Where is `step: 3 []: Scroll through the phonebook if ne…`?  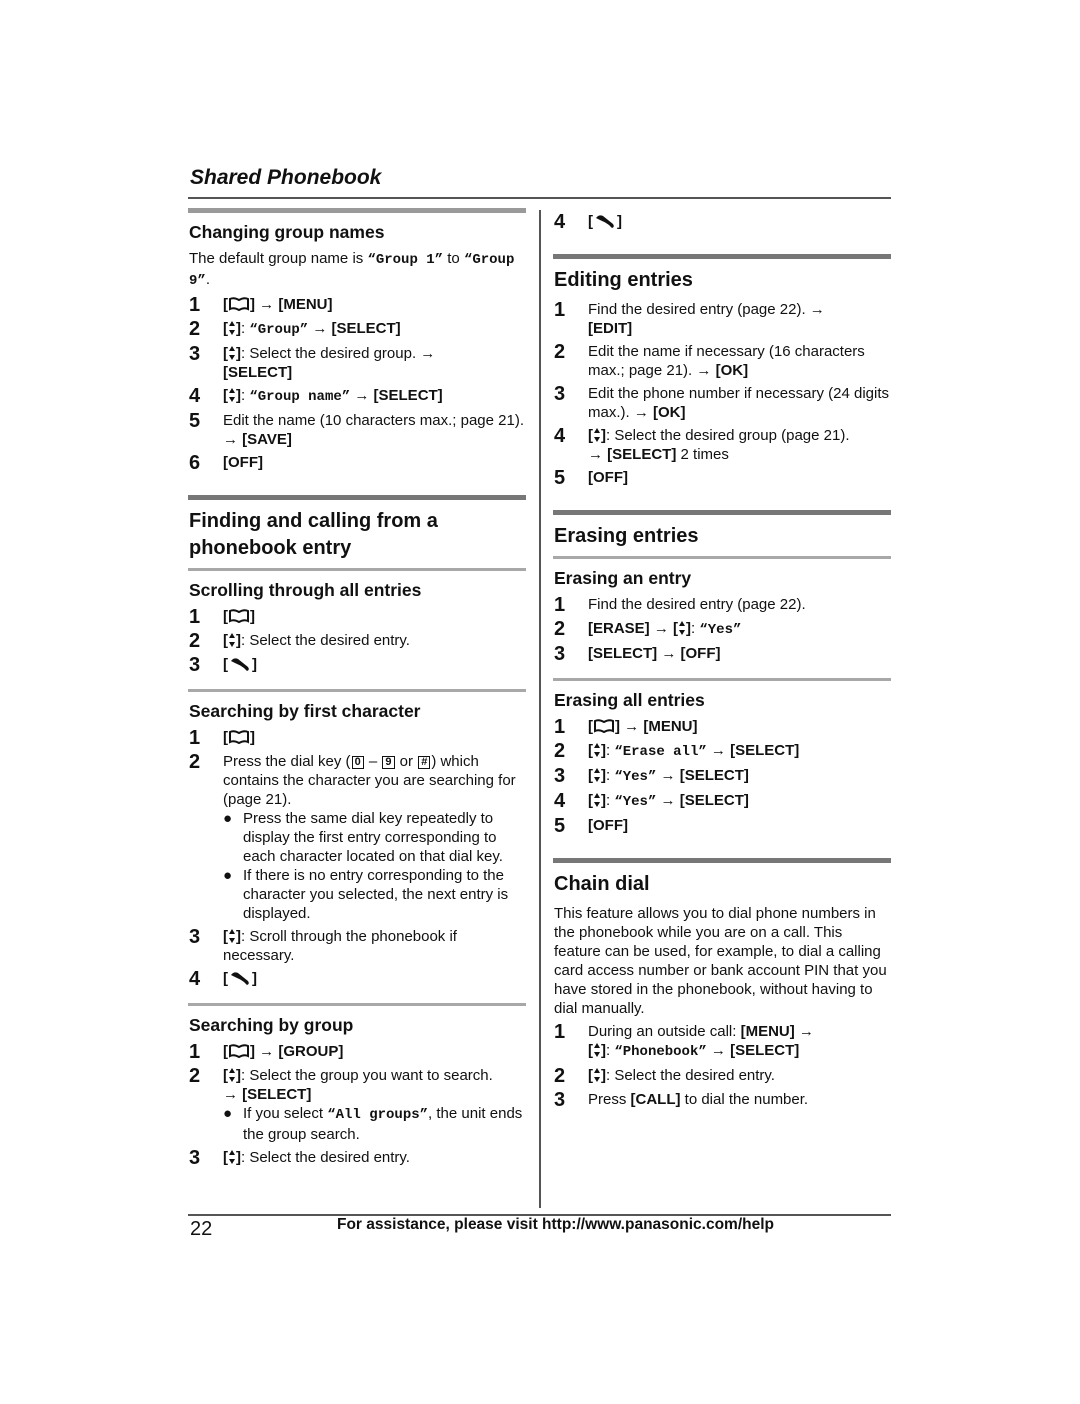 step: 3 []: Scroll through the phonebook if ne… is located at coordinates (323, 945).